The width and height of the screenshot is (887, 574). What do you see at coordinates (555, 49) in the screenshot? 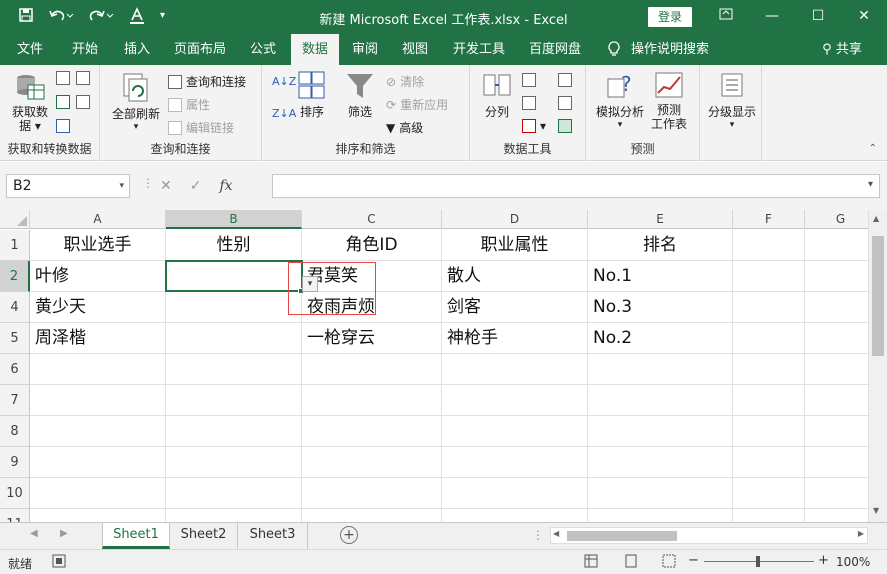
I see `tab-baidu-netdisk: 百度网盘` at bounding box center [555, 49].